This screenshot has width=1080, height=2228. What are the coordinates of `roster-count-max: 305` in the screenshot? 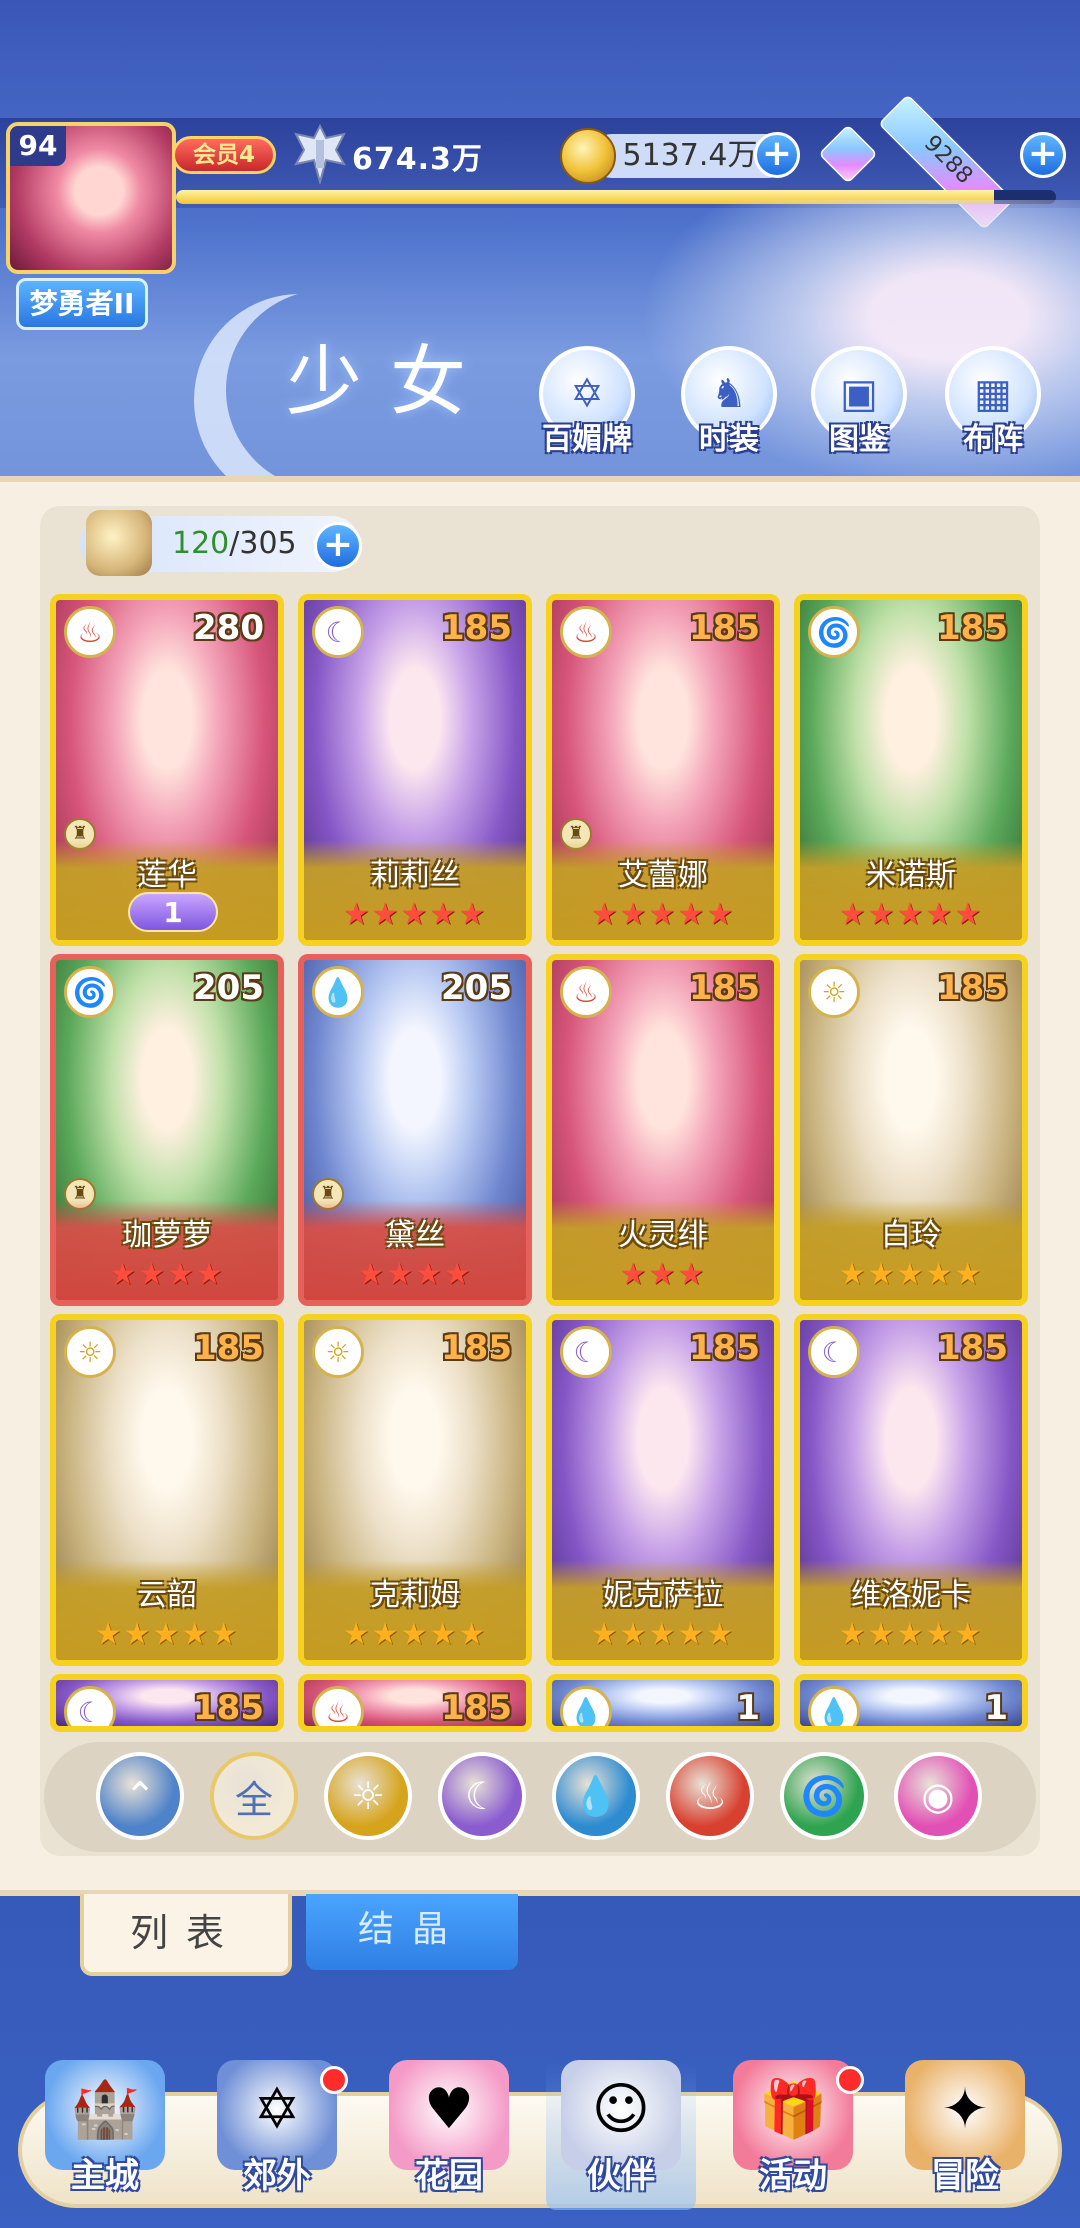 It's located at (268, 543).